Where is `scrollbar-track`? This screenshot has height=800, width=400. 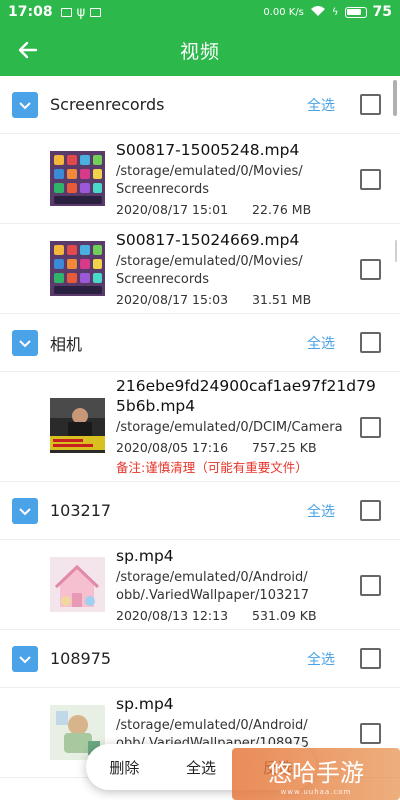
scrollbar-track is located at coordinates (396, 251).